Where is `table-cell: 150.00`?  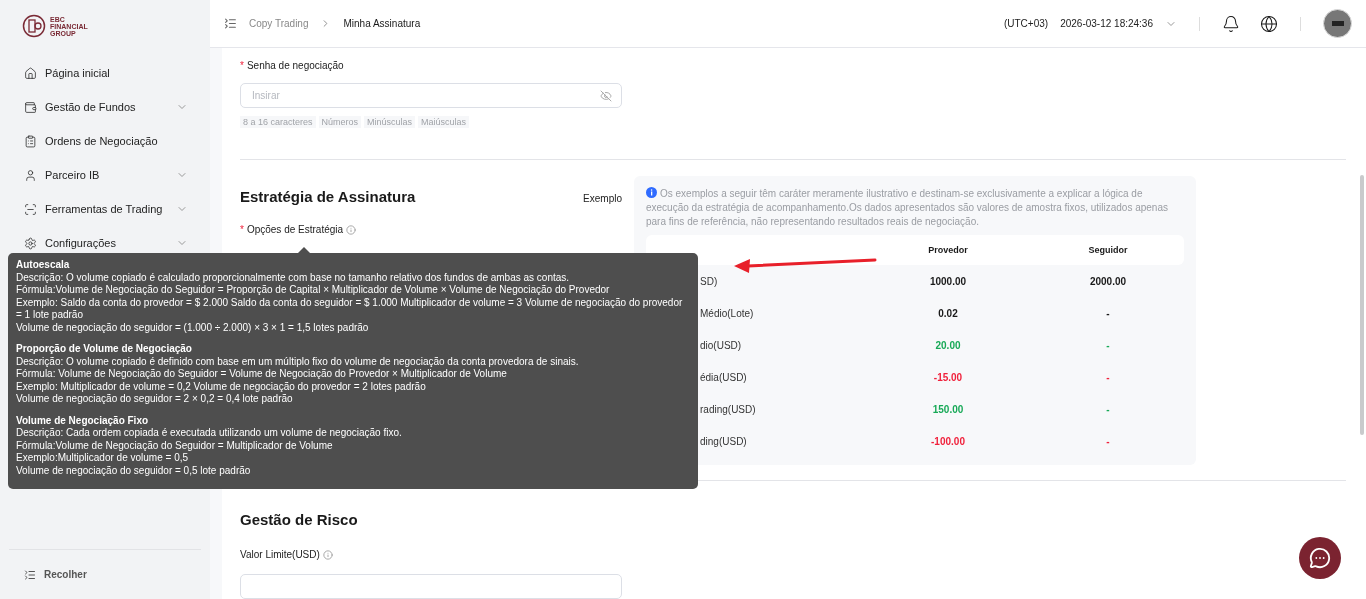 table-cell: 150.00 is located at coordinates (948, 409).